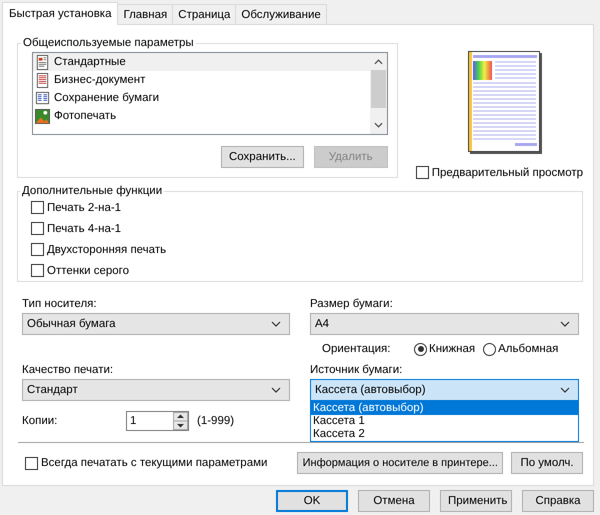 This screenshot has height=515, width=600. What do you see at coordinates (306, 228) in the screenshot?
I see `option-checkbox: Печать 4-на-1` at bounding box center [306, 228].